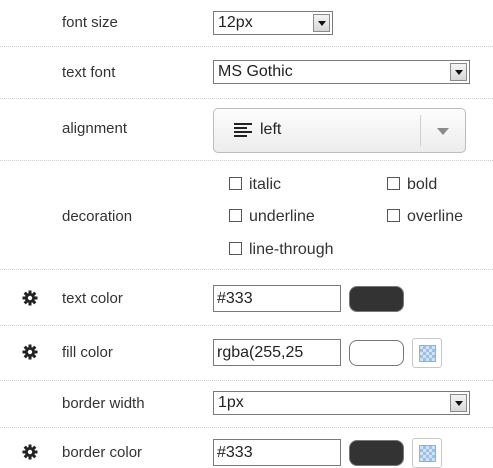  Describe the element at coordinates (102, 452) in the screenshot. I see `border-color-label: border color` at that location.